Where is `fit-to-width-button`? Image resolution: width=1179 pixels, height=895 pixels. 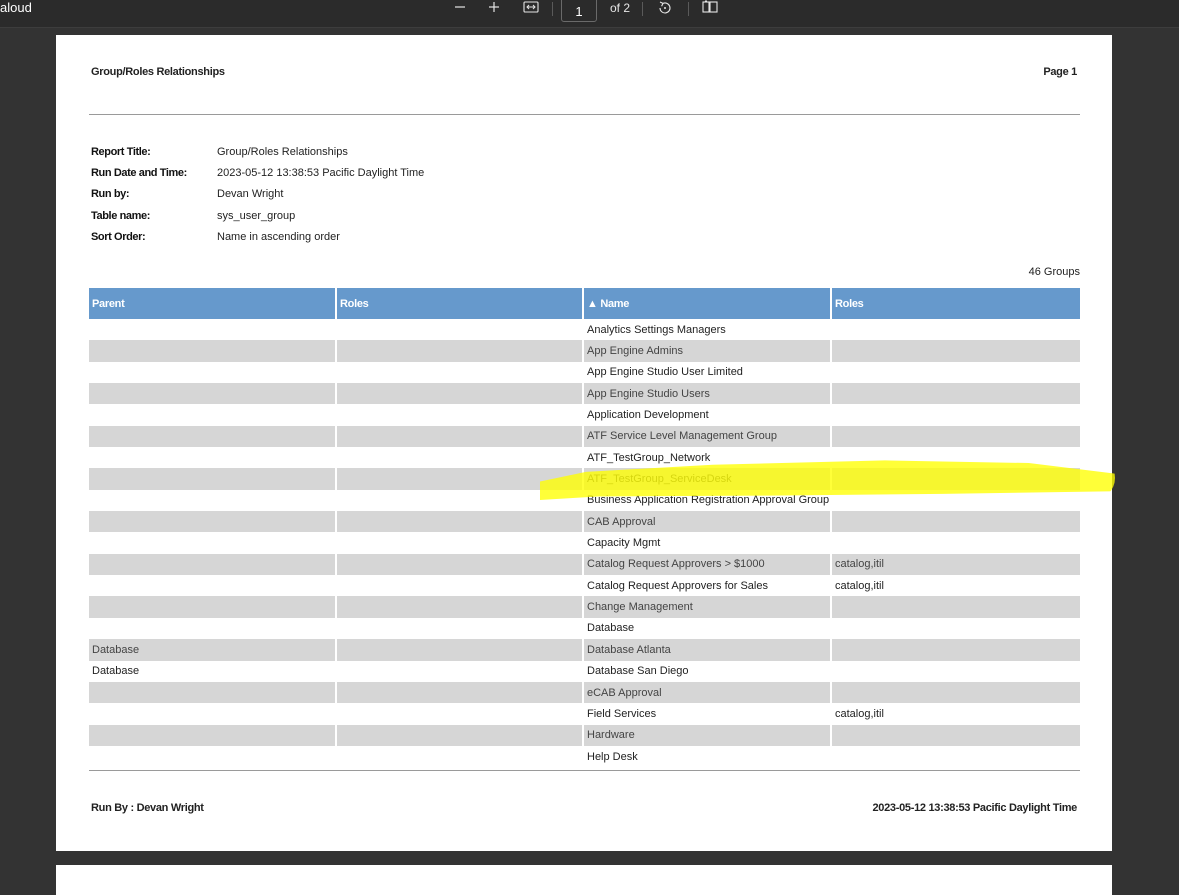 fit-to-width-button is located at coordinates (531, 8).